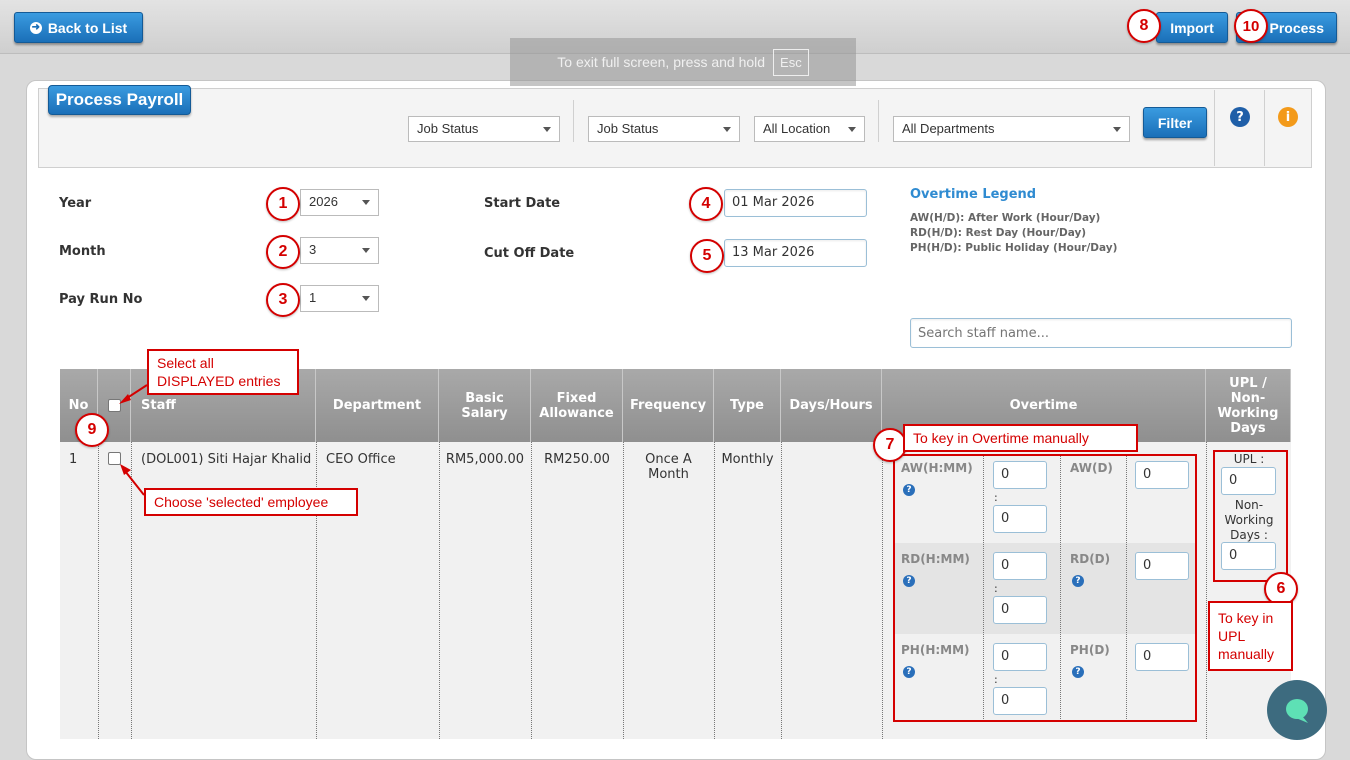 The image size is (1350, 760). I want to click on col-days-hours: Days/Hours, so click(831, 405).